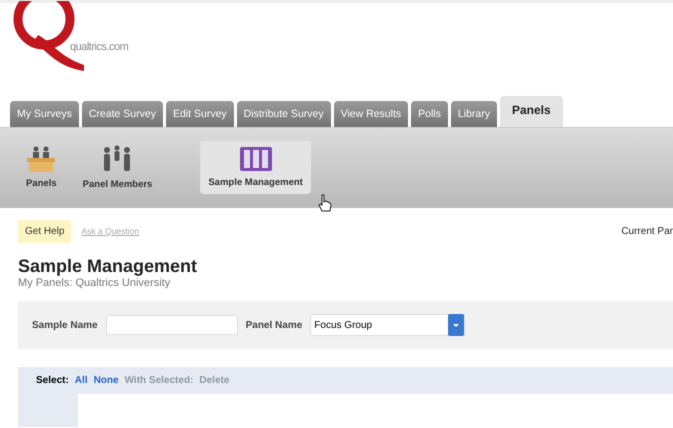 This screenshot has height=428, width=673. What do you see at coordinates (44, 114) in the screenshot?
I see `nav-tab: My Surveys` at bounding box center [44, 114].